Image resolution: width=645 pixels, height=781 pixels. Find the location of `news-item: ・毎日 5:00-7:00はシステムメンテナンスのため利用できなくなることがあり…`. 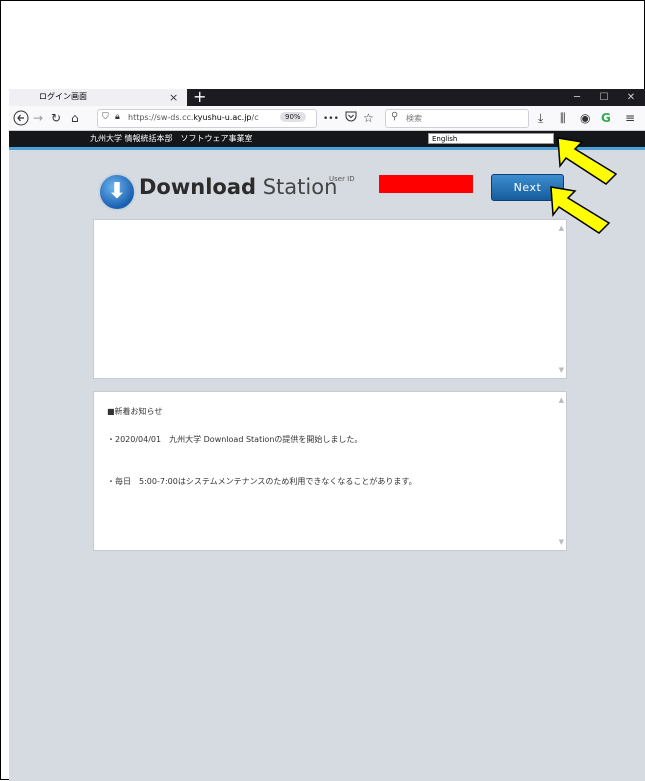

news-item: ・毎日 5:00-7:00はシステムメンテナンスのため利用できなくなることがあり… is located at coordinates (262, 481).